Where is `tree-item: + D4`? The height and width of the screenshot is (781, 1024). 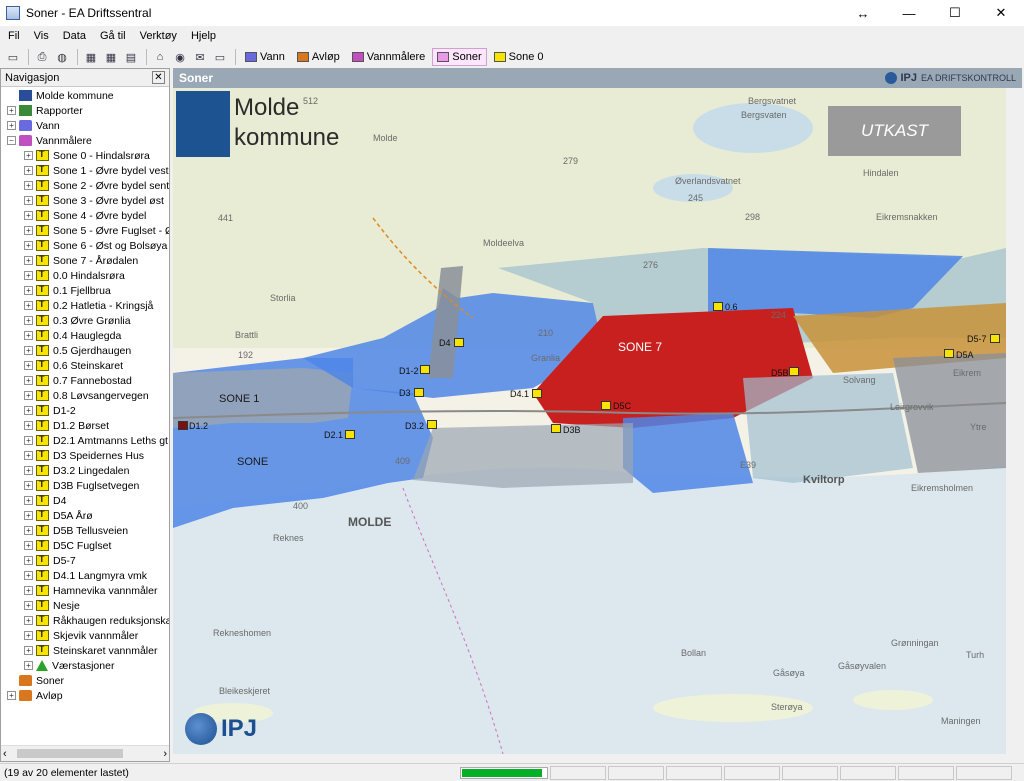
tree-item: + D4 is located at coordinates (85, 500).